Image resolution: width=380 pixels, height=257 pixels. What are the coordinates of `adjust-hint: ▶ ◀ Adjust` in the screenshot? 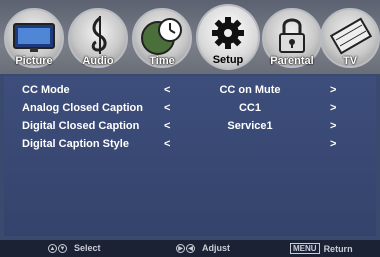 It's located at (203, 248).